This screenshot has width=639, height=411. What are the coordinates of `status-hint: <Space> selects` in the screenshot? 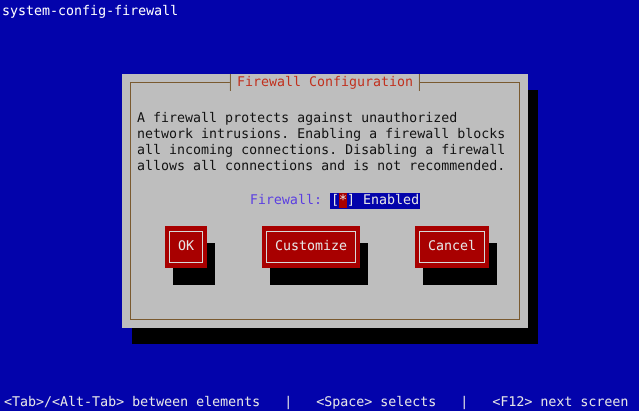 It's located at (376, 403).